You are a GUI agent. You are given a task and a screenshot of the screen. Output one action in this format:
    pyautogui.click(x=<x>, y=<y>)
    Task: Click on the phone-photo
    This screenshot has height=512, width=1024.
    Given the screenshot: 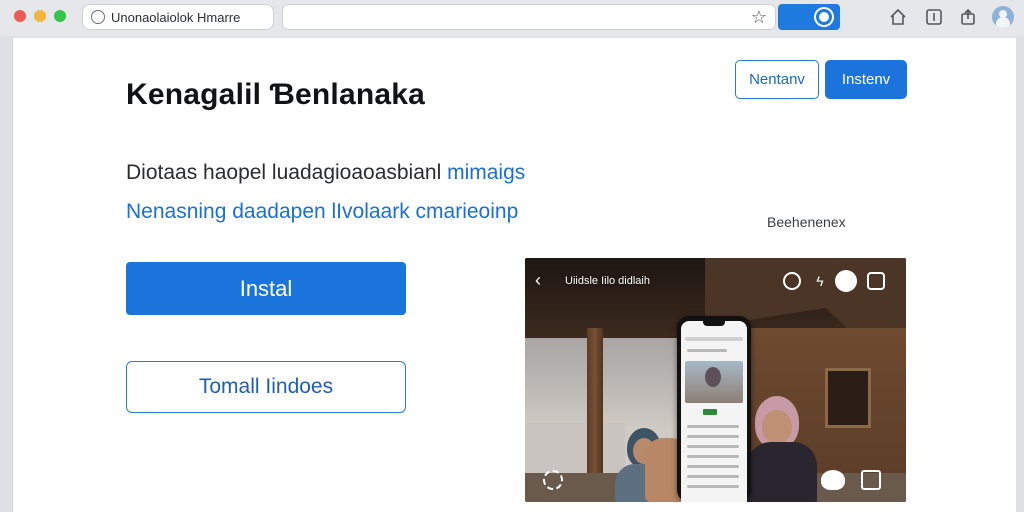 What is the action you would take?
    pyautogui.click(x=714, y=382)
    